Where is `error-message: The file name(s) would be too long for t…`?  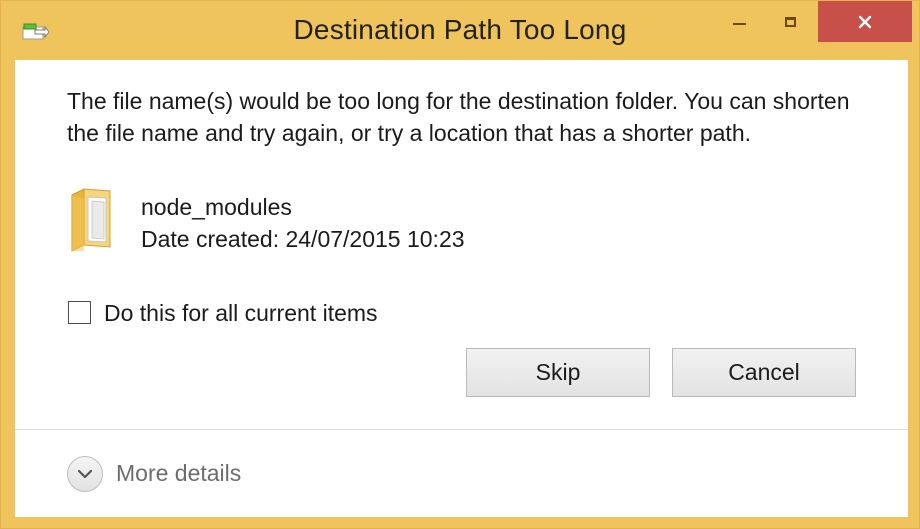 error-message: The file name(s) would be too long for t… is located at coordinates (458, 117).